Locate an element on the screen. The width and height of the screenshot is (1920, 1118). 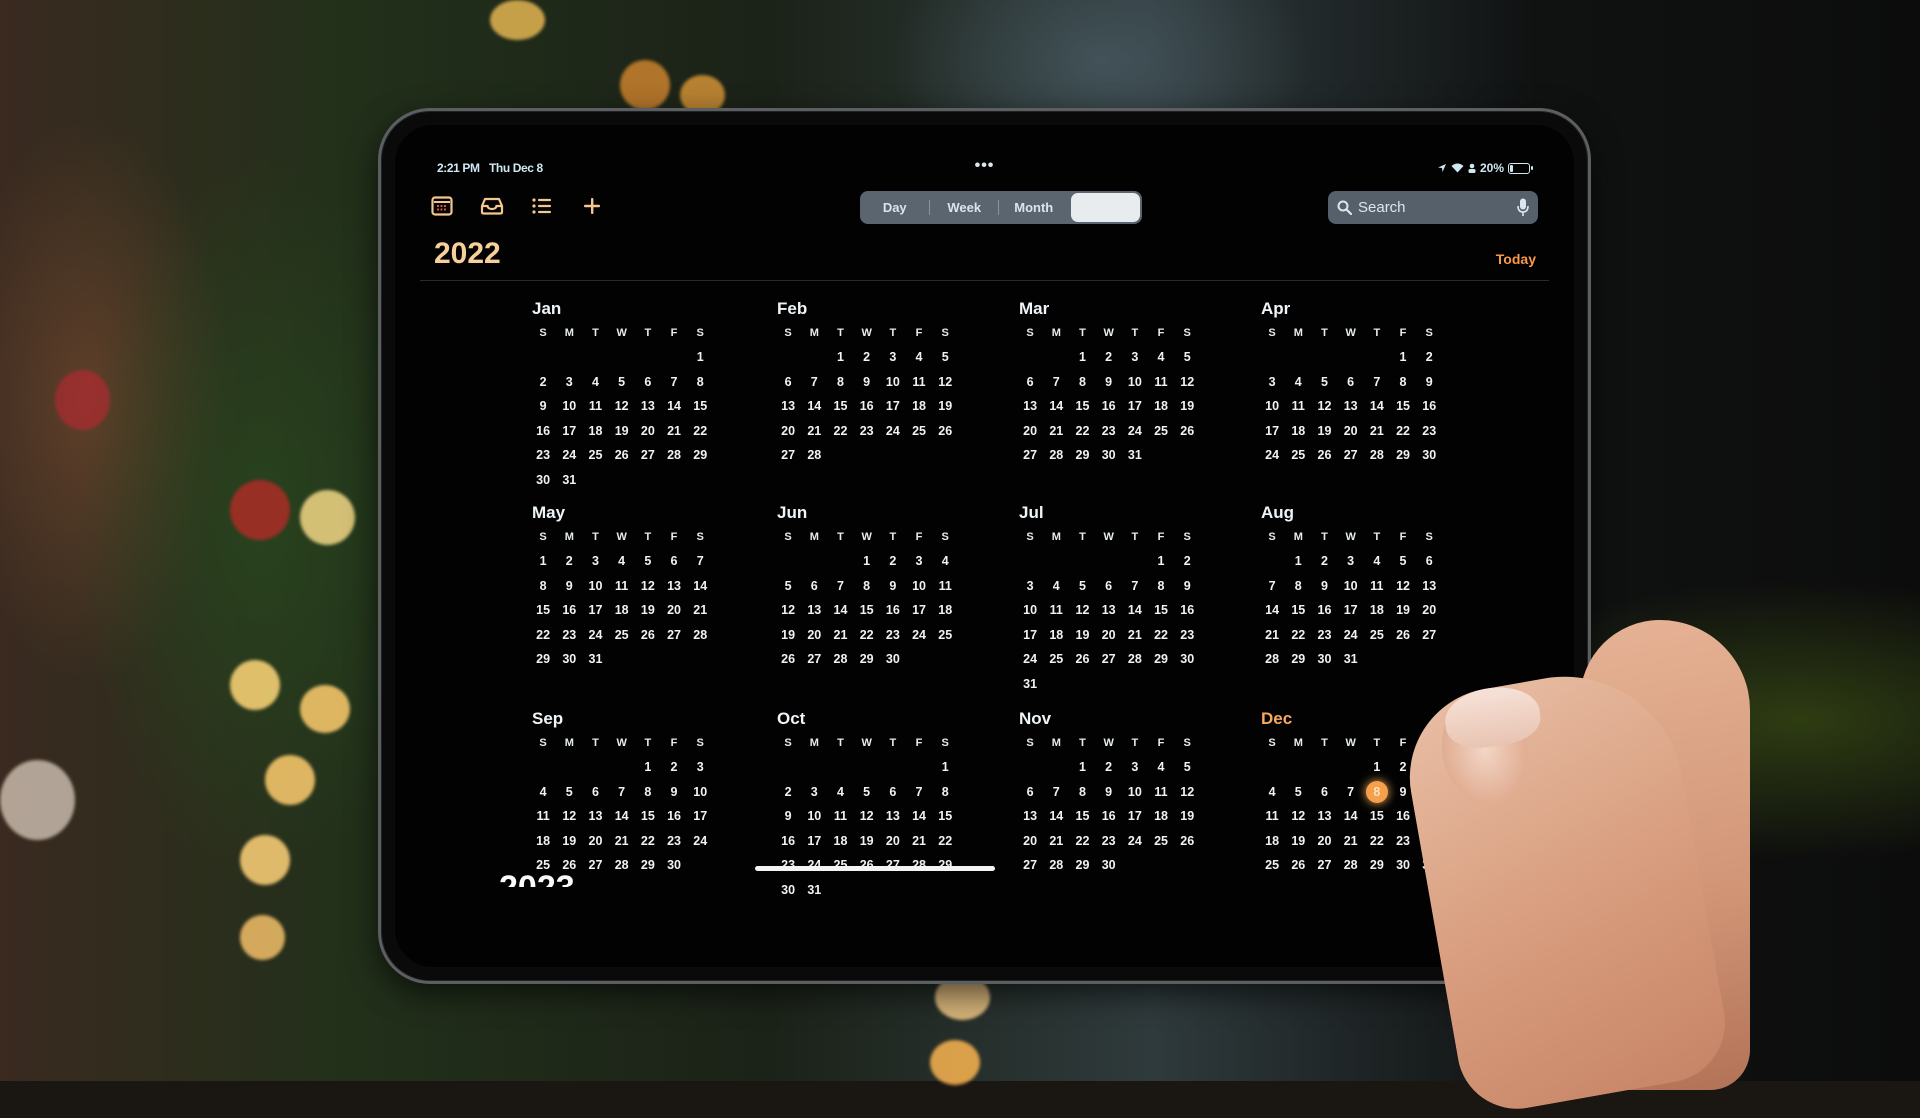
day-cell: 27 is located at coordinates (674, 635).